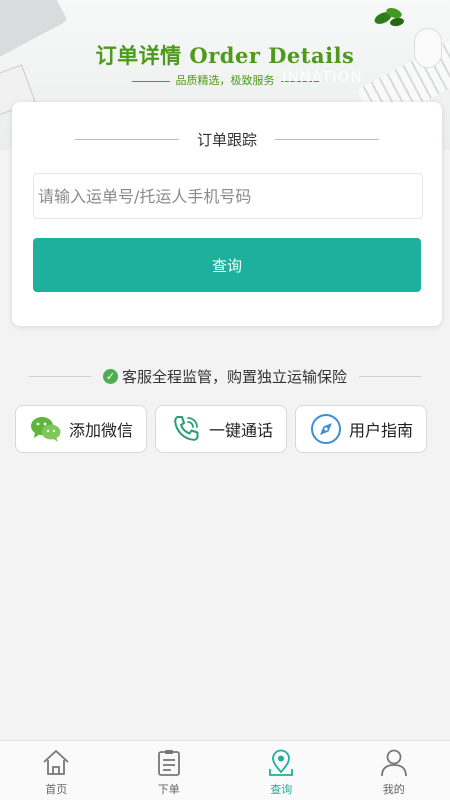 The height and width of the screenshot is (800, 450). What do you see at coordinates (380, 430) in the screenshot?
I see `user-guide-label: 用户指南` at bounding box center [380, 430].